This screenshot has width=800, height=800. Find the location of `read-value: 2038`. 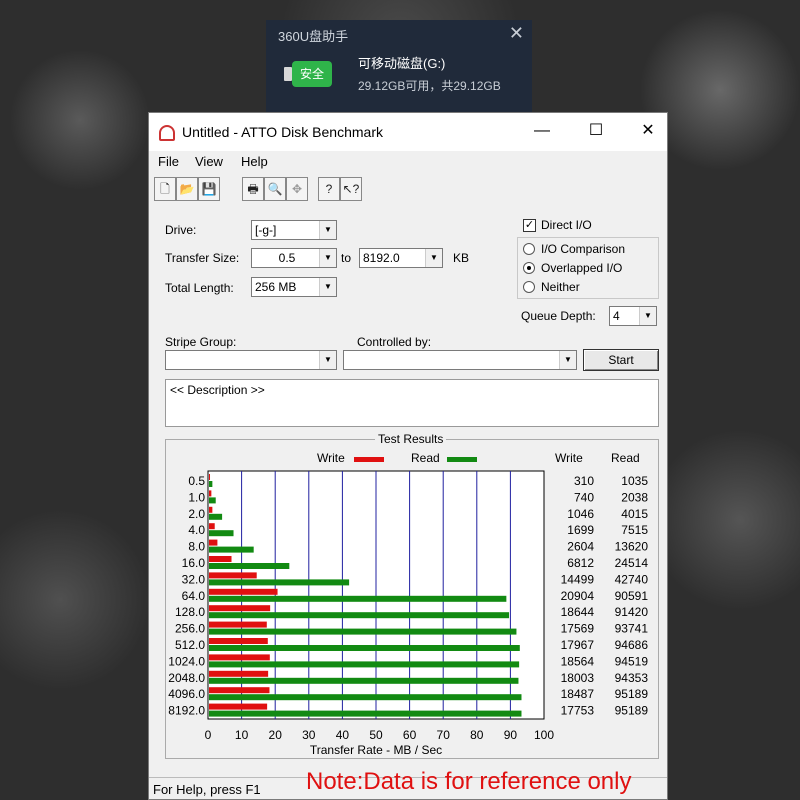

read-value: 2038 is located at coordinates (634, 497).